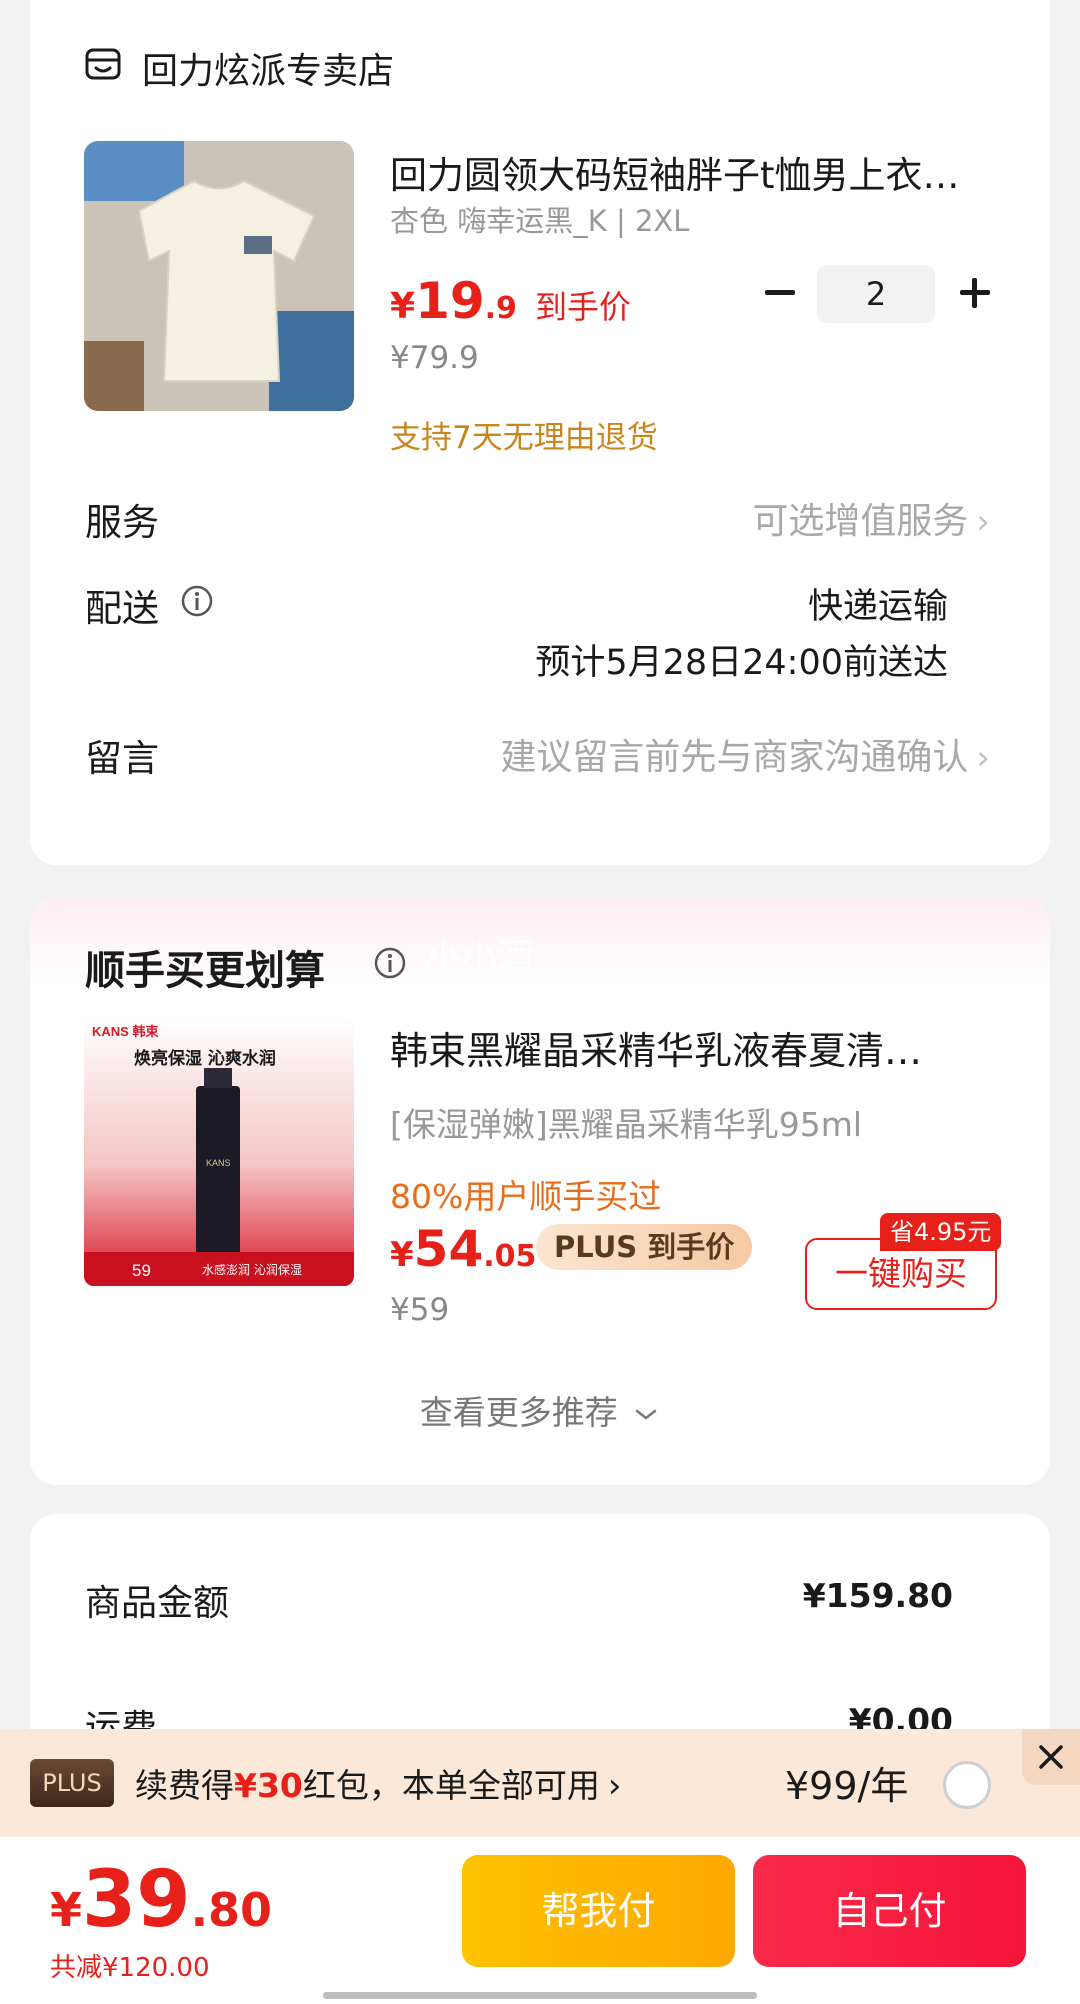 This screenshot has height=2004, width=1080. I want to click on image-slogan: 焕亮保湿 沁爽水润, so click(205, 1058).